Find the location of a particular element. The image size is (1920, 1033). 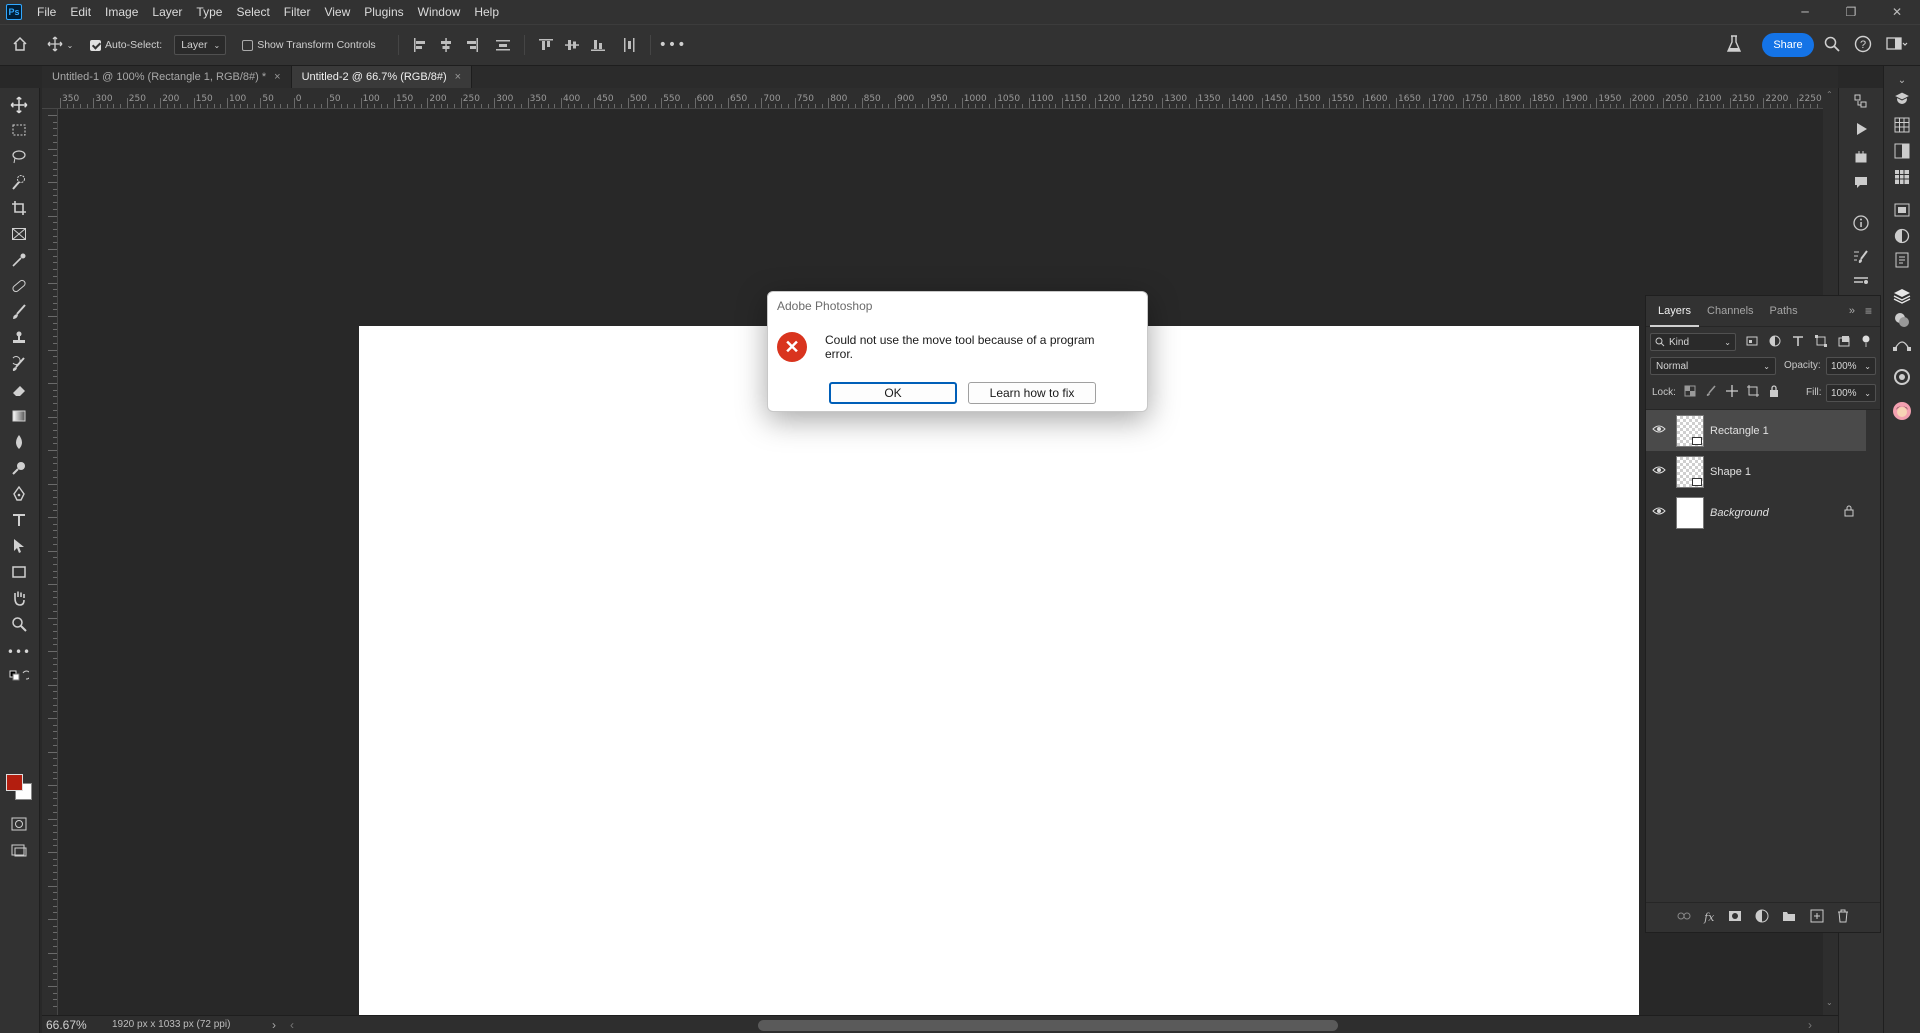

learn-how-to-fix-button: Learn how to fix is located at coordinates (1032, 393).